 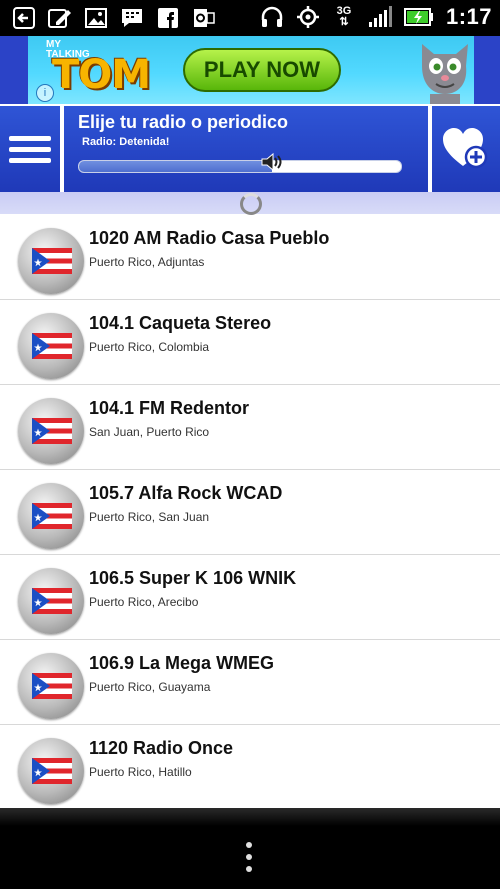 What do you see at coordinates (149, 347) in the screenshot?
I see `station-location: Puerto Rico, Colombia` at bounding box center [149, 347].